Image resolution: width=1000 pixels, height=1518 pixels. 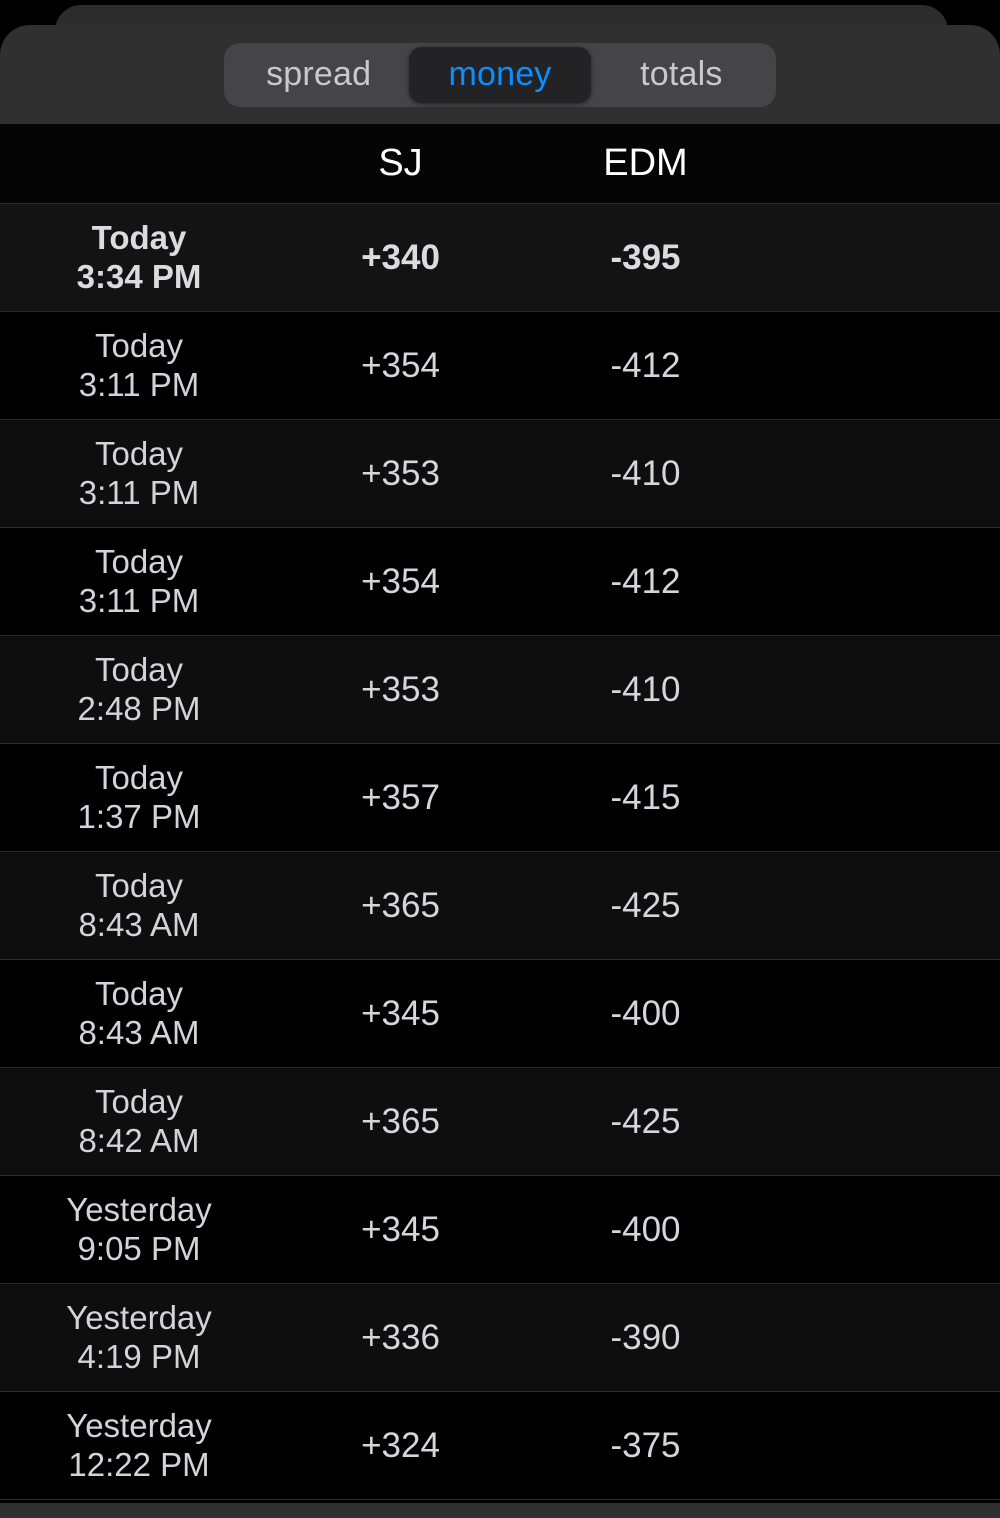 I want to click on row-odds-edm: -395, so click(x=645, y=257).